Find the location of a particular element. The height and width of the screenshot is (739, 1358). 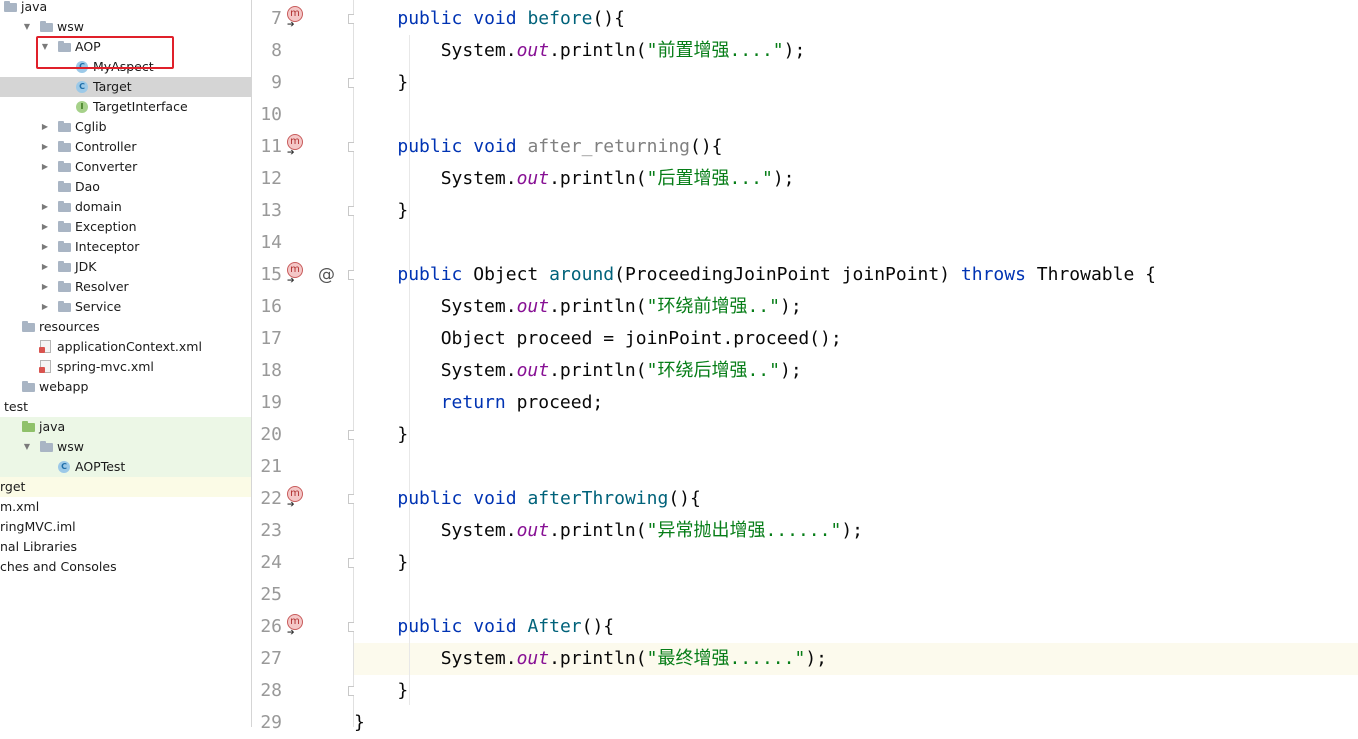

tree-item: rget is located at coordinates (125, 487).